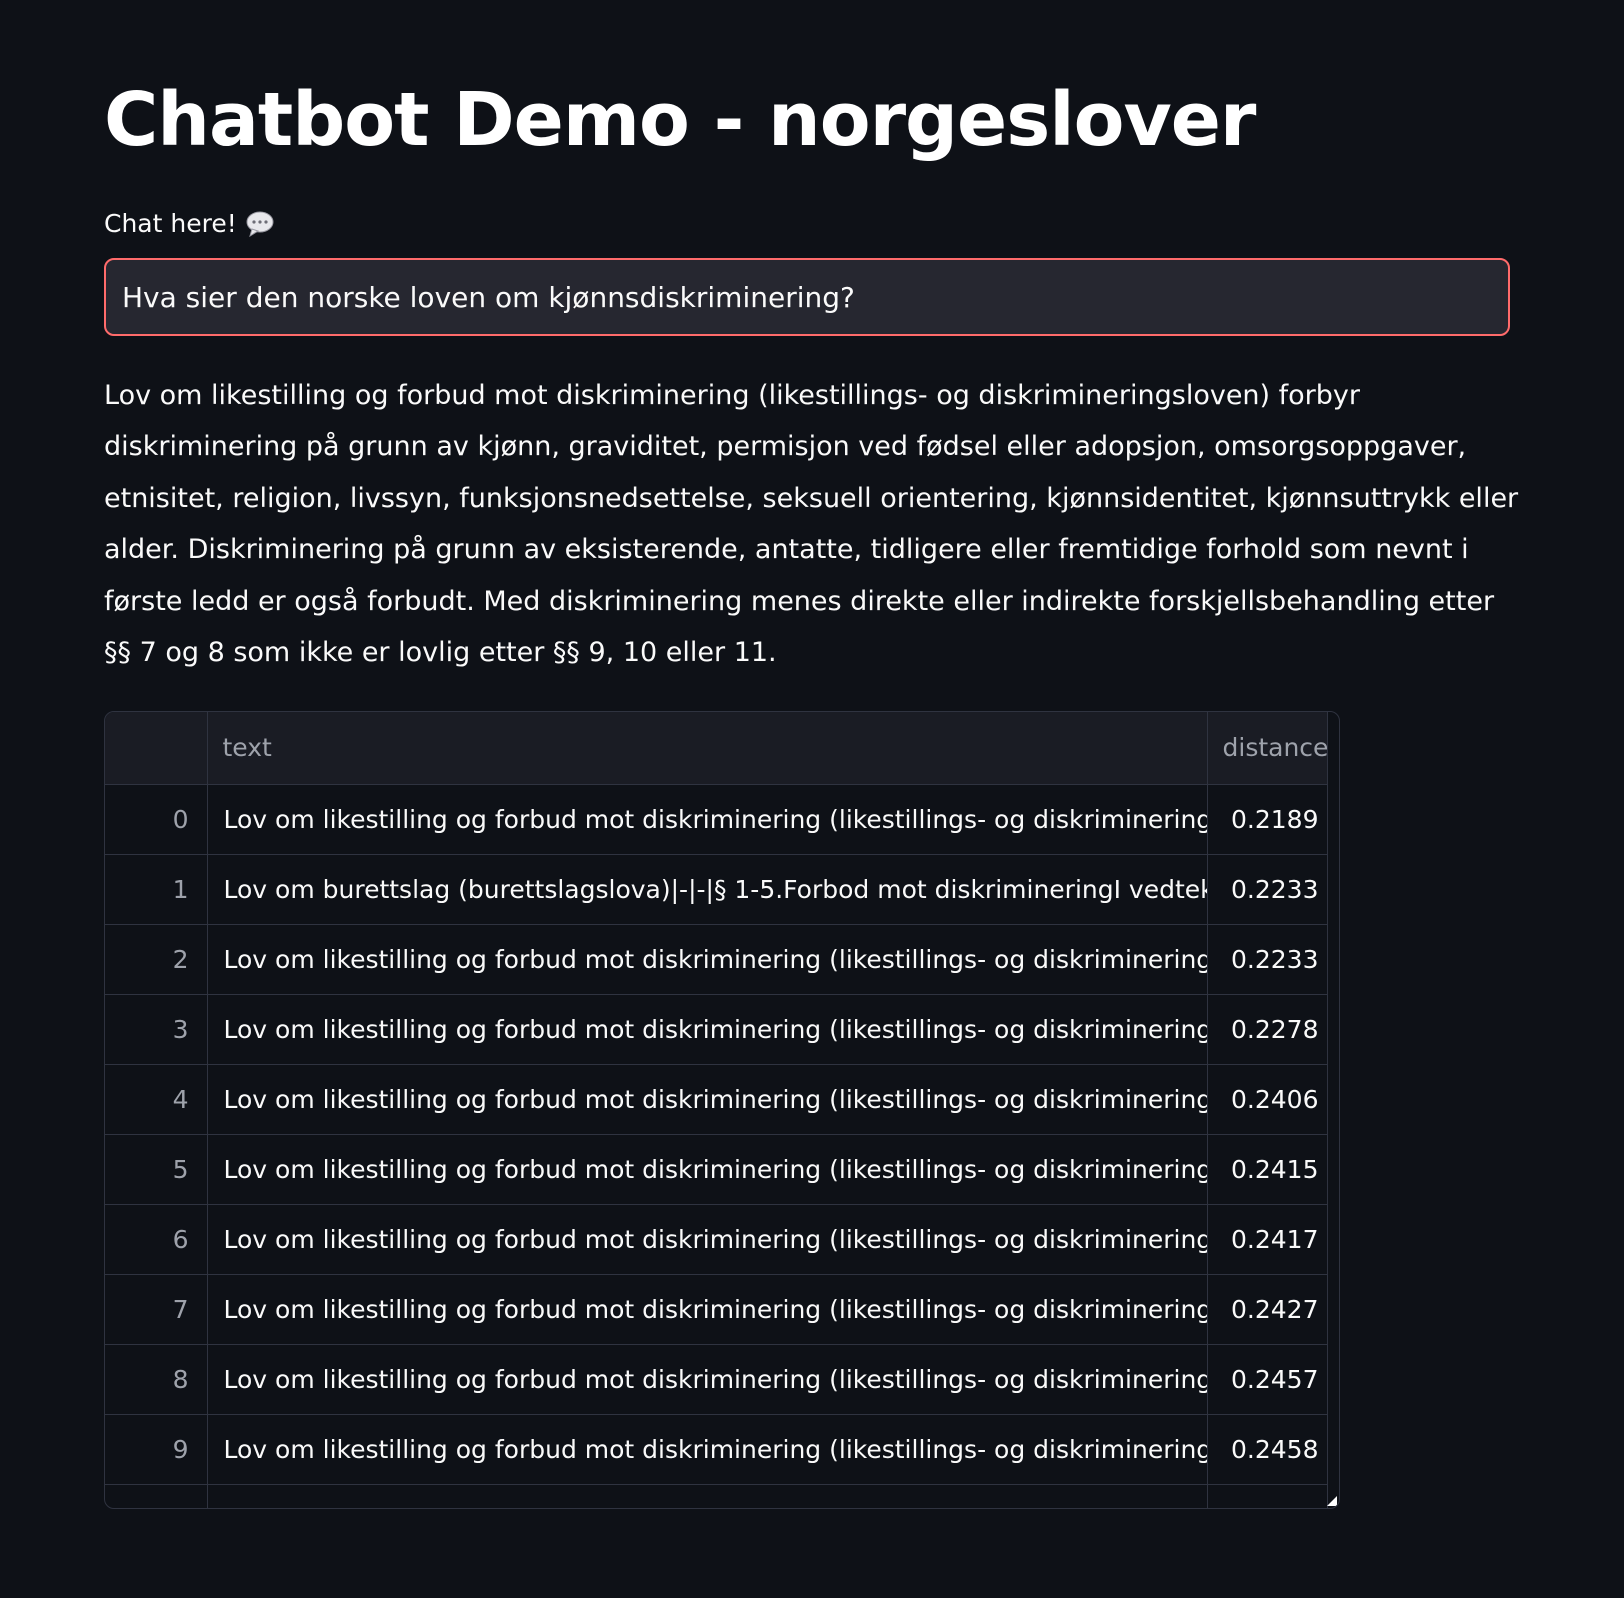 This screenshot has width=1624, height=1598. I want to click on row-index: 8, so click(156, 1379).